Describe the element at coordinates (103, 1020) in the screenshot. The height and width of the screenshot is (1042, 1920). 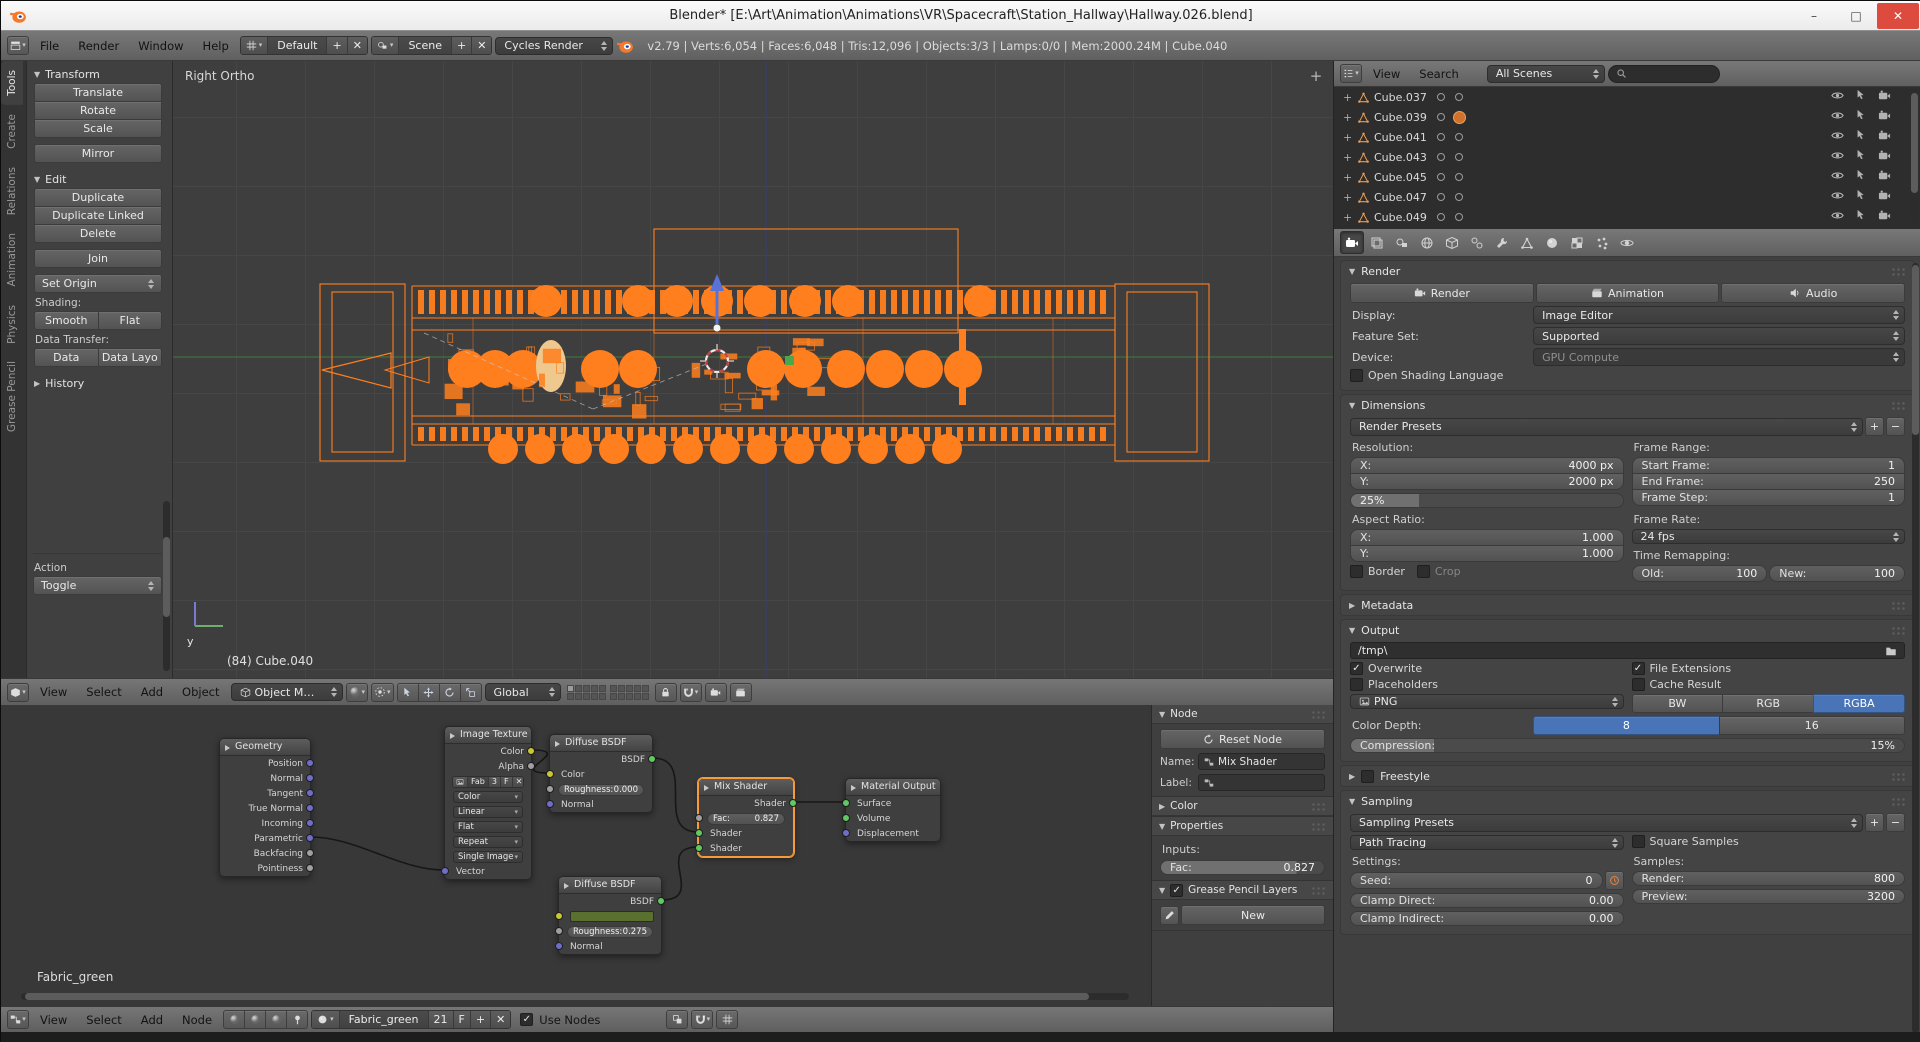
I see `node-menu-select: Select` at that location.